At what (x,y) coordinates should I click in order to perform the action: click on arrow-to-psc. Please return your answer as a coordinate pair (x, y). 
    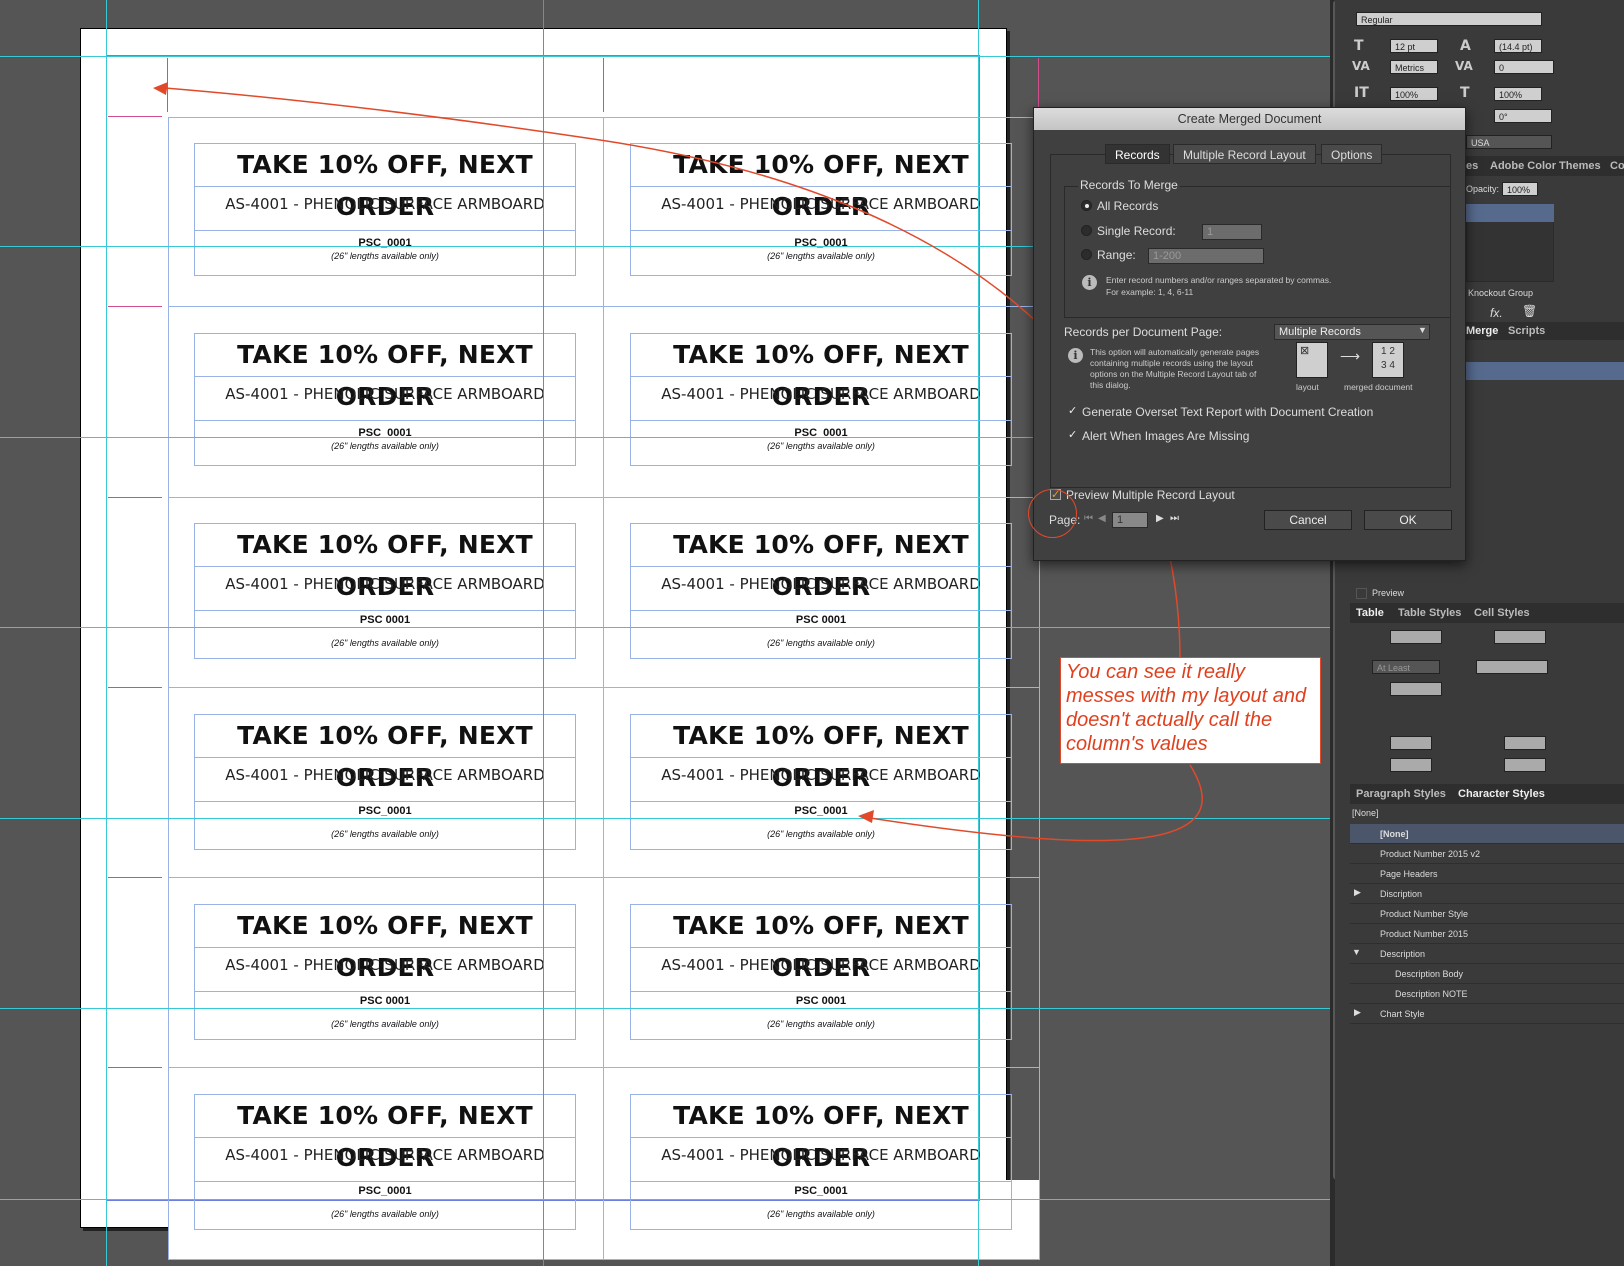
    Looking at the image, I should click on (1036, 803).